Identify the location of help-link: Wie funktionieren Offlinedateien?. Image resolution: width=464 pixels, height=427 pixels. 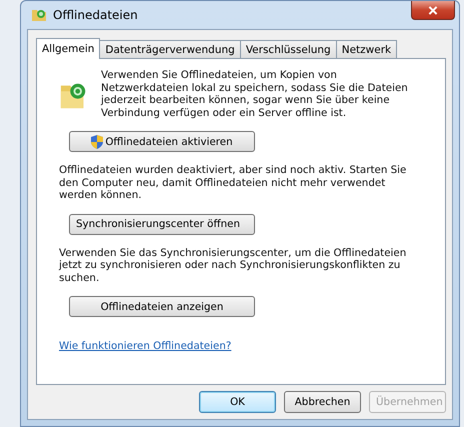
(145, 346).